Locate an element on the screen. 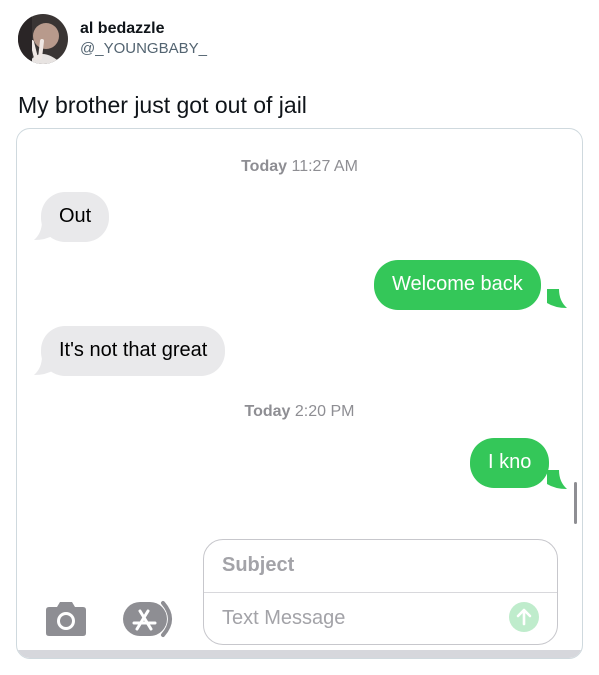 Image resolution: width=599 pixels, height=675 pixels. user-handle: @_YOUNGBABY_ is located at coordinates (143, 49).